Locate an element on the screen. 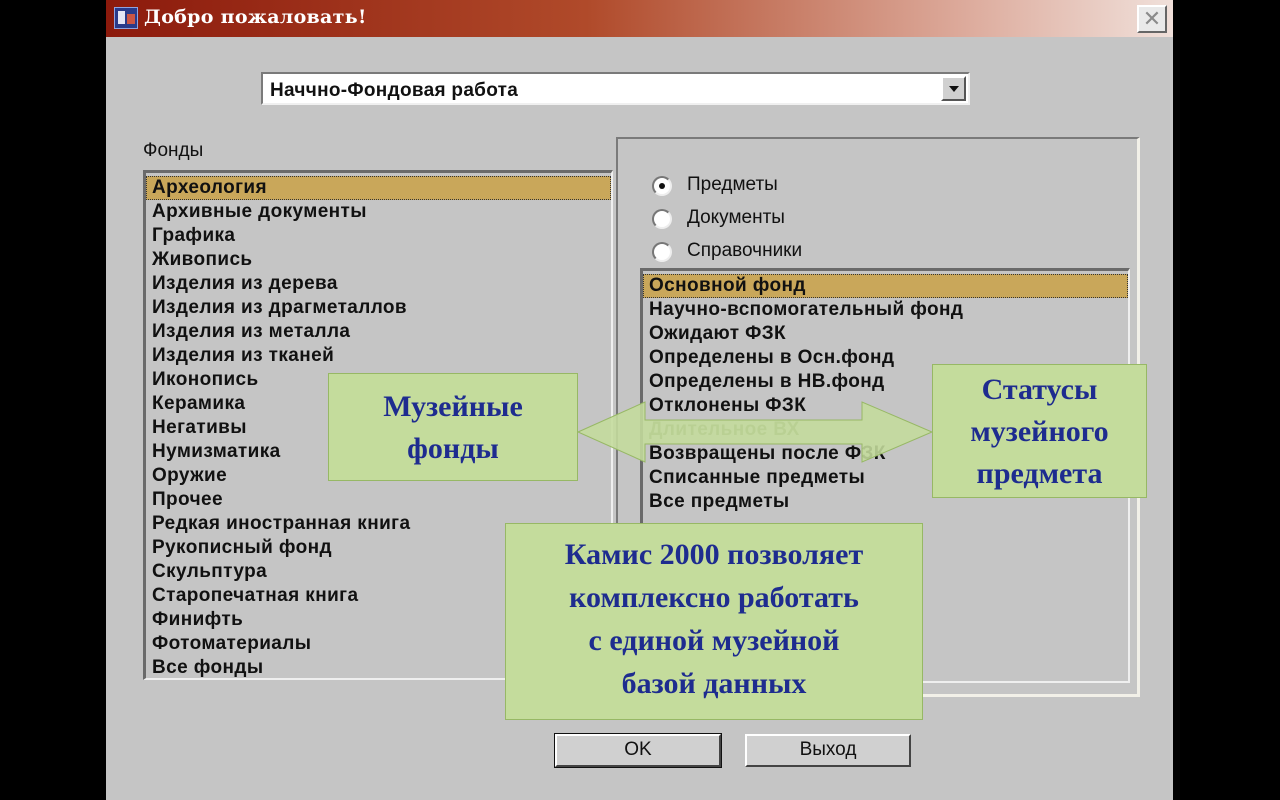  callout-line: музейного is located at coordinates (1039, 431).